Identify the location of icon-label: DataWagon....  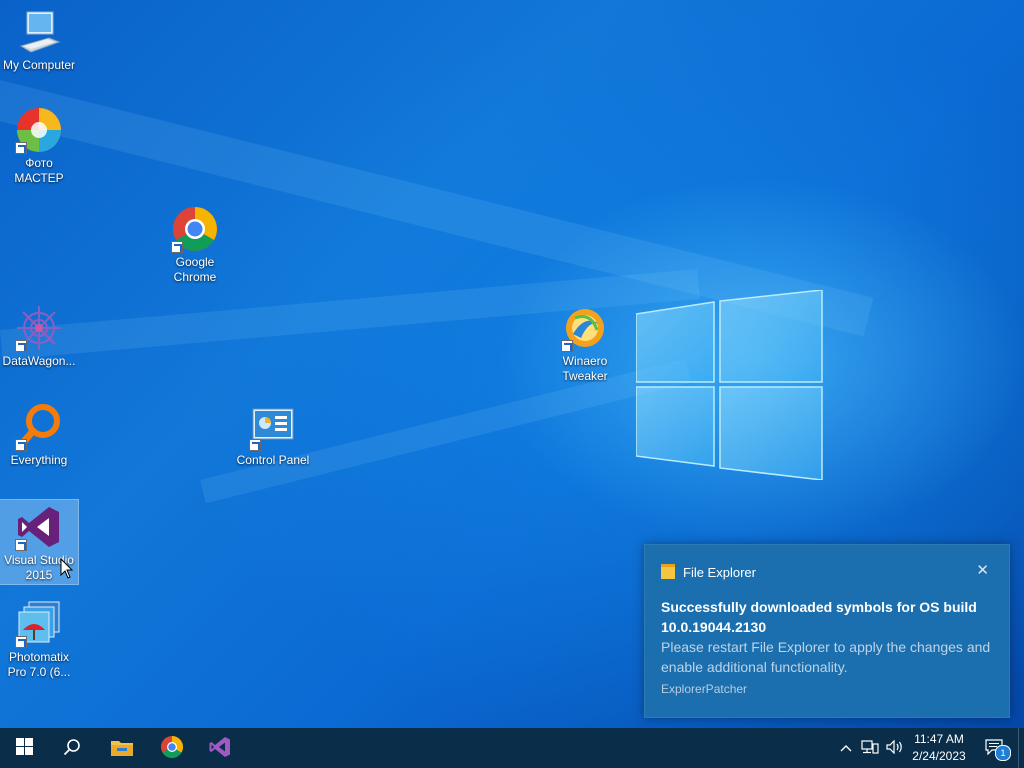
(39, 361).